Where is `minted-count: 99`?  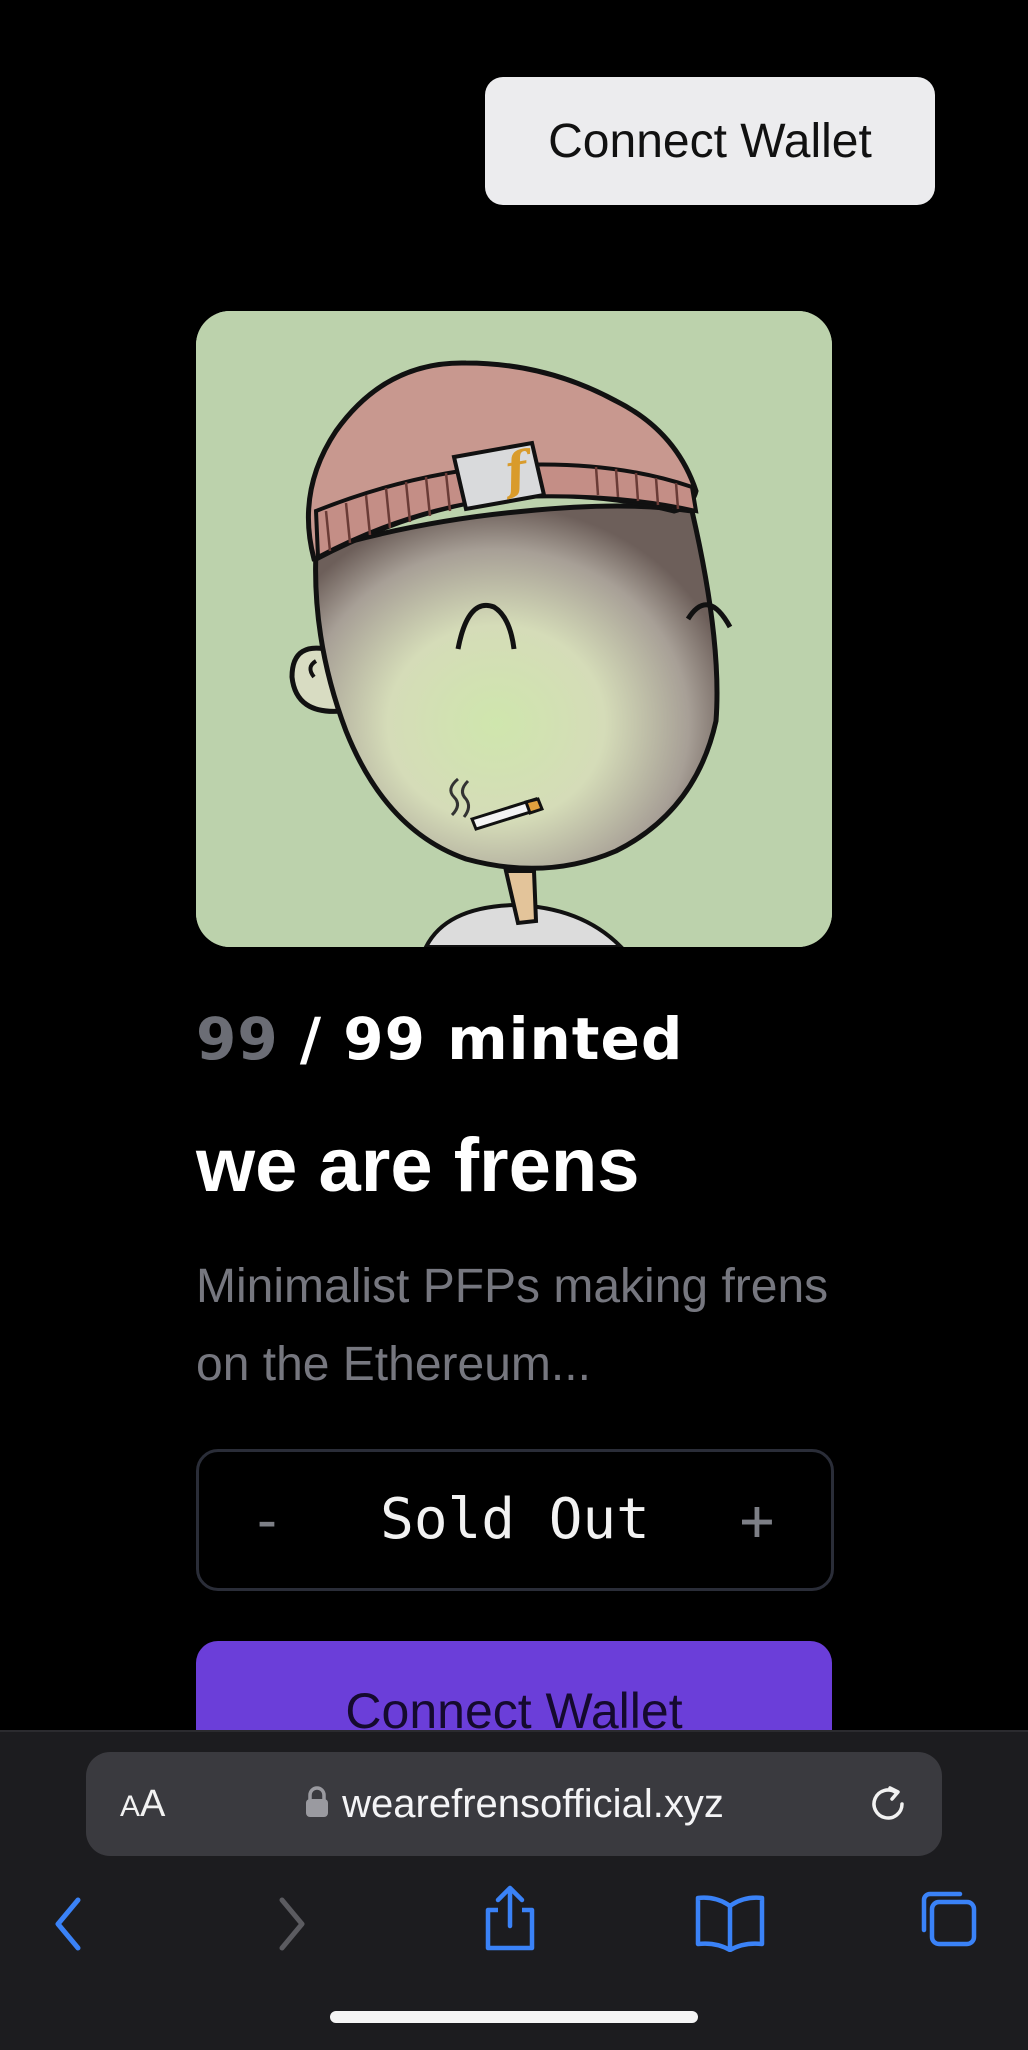
minted-count: 99 is located at coordinates (237, 1039).